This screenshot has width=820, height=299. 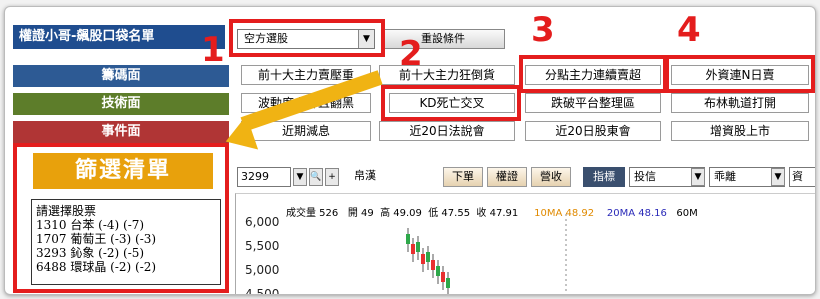 What do you see at coordinates (740, 131) in the screenshot?
I see `option-capital-increase: 增資股上市` at bounding box center [740, 131].